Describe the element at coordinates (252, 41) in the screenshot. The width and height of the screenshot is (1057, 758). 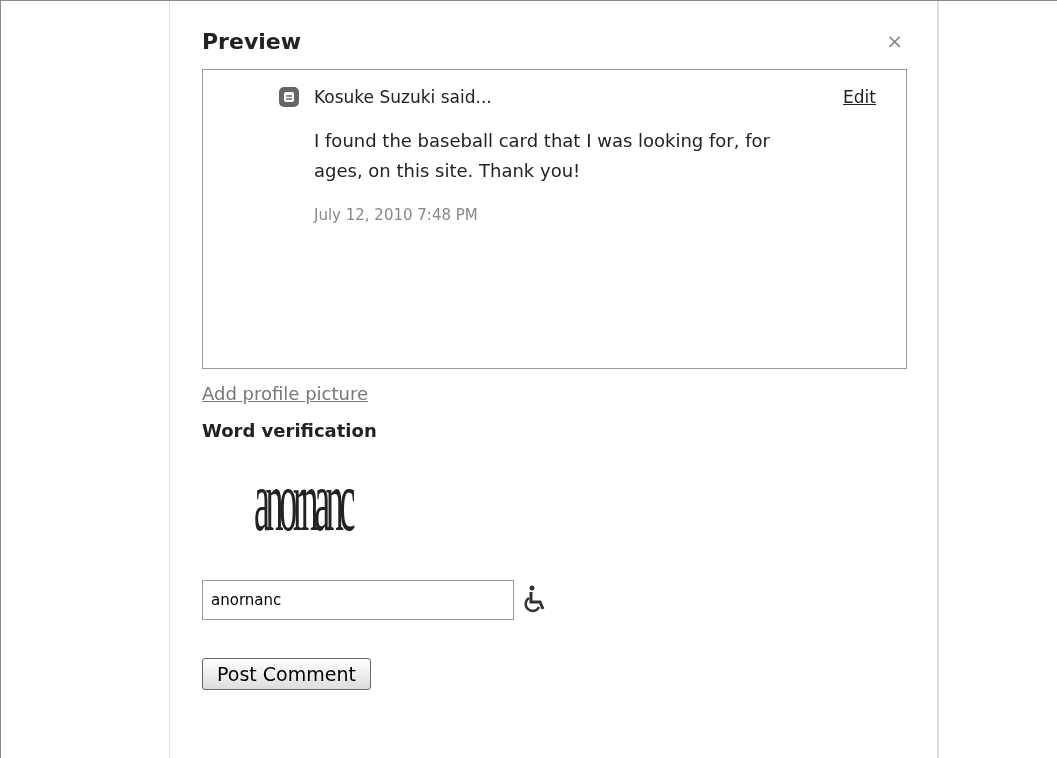
I see `dialog-title: Preview` at that location.